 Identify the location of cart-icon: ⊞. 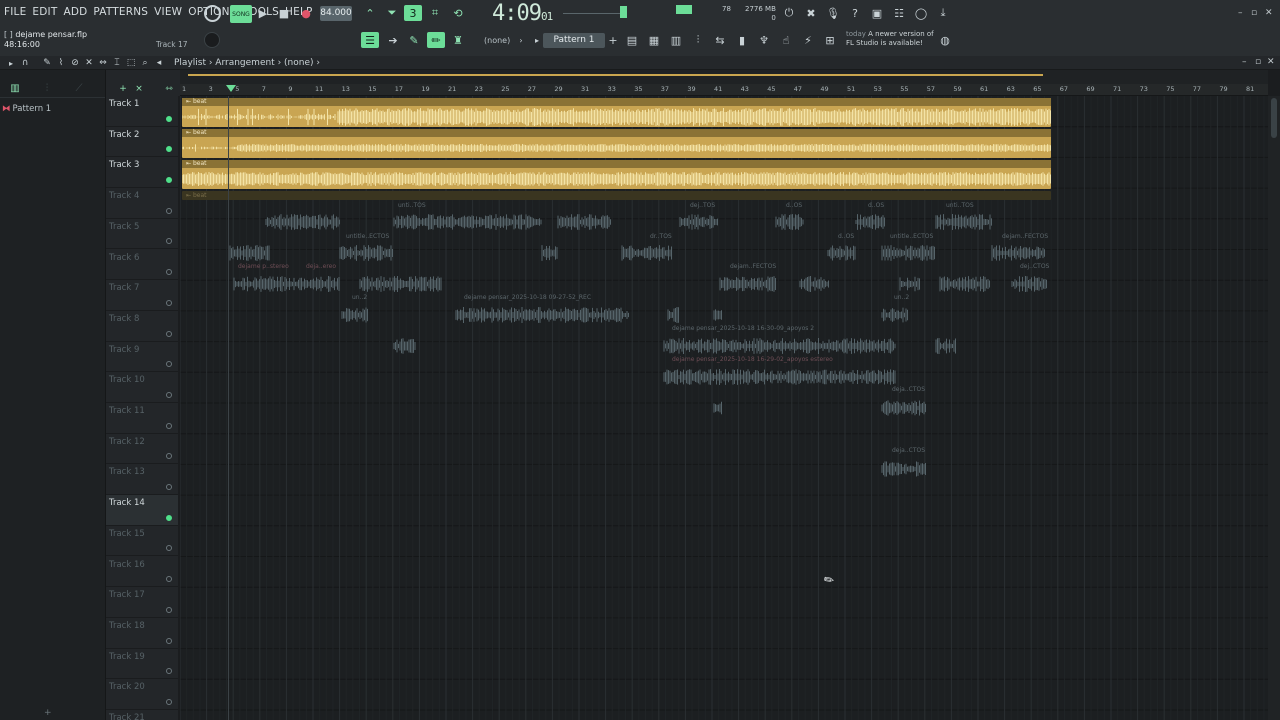
(830, 40).